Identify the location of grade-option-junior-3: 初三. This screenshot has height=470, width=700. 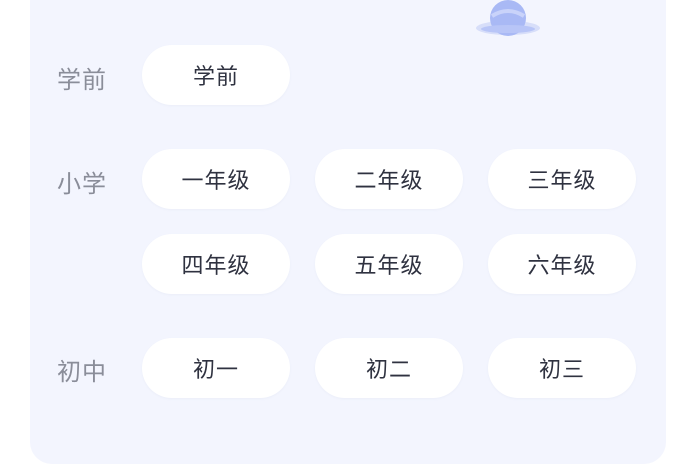
(562, 368).